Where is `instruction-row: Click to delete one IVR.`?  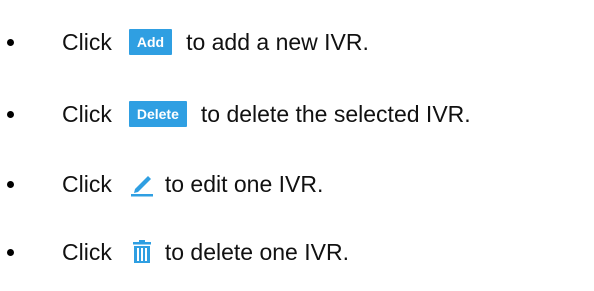 instruction-row: Click to delete one IVR. is located at coordinates (205, 252).